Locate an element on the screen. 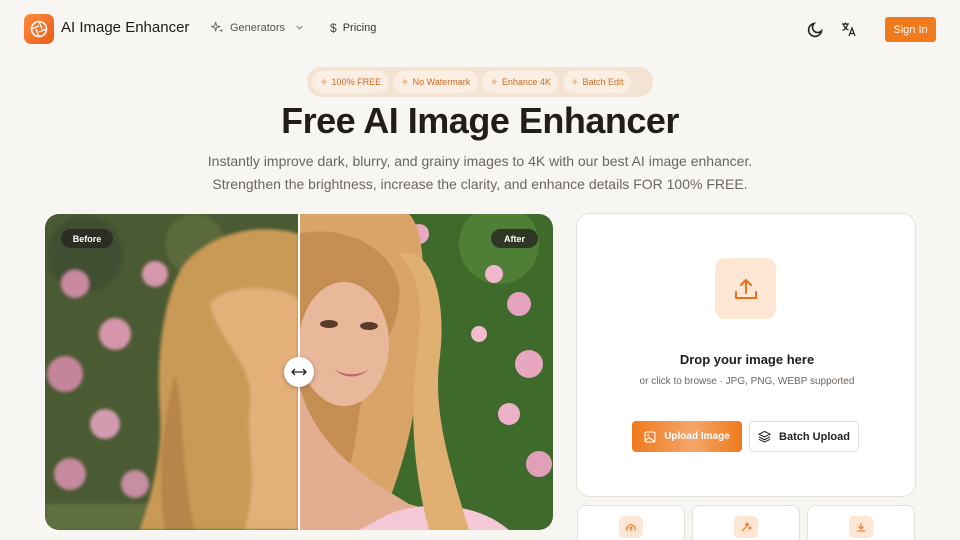 The image size is (960, 540). cloud-upload-icon is located at coordinates (631, 527).